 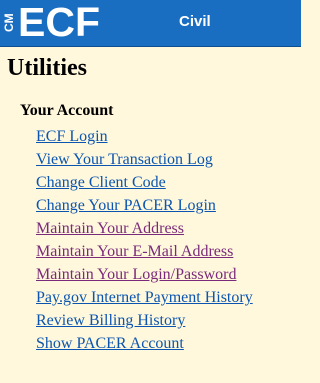 I want to click on maintain-login-password-link: Maintain Your Login/Password, so click(x=136, y=274).